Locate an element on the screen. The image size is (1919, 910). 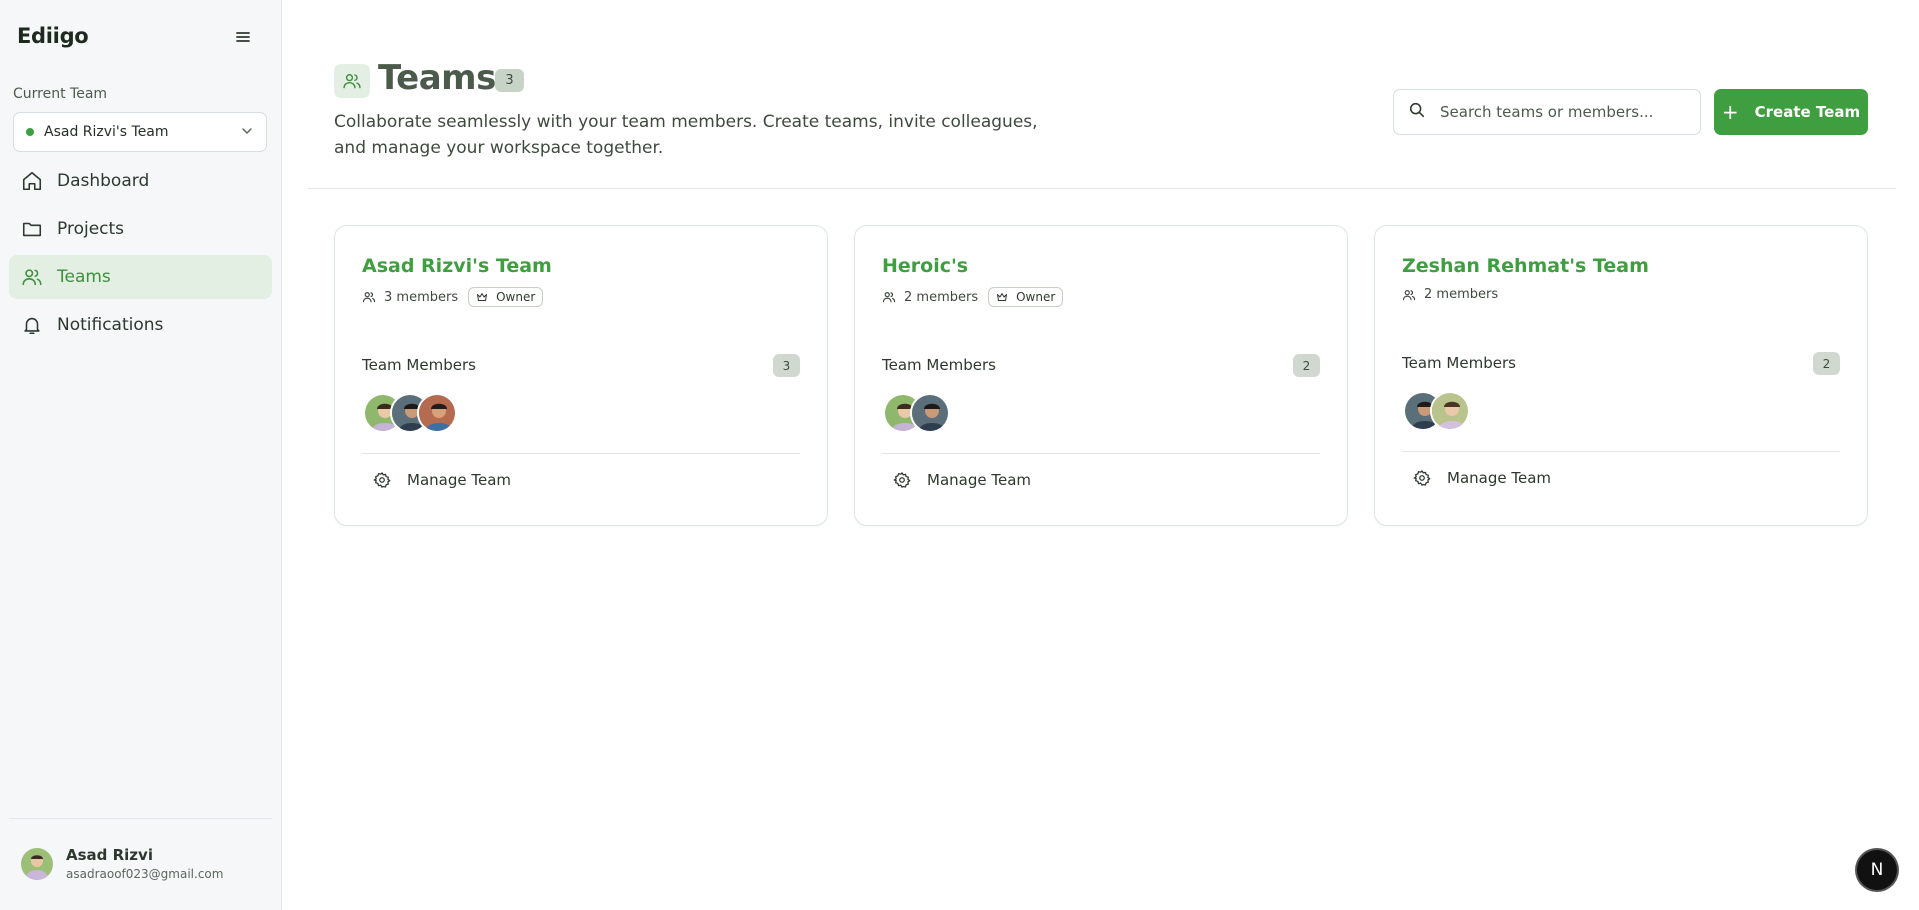
header-divider is located at coordinates (1102, 188).